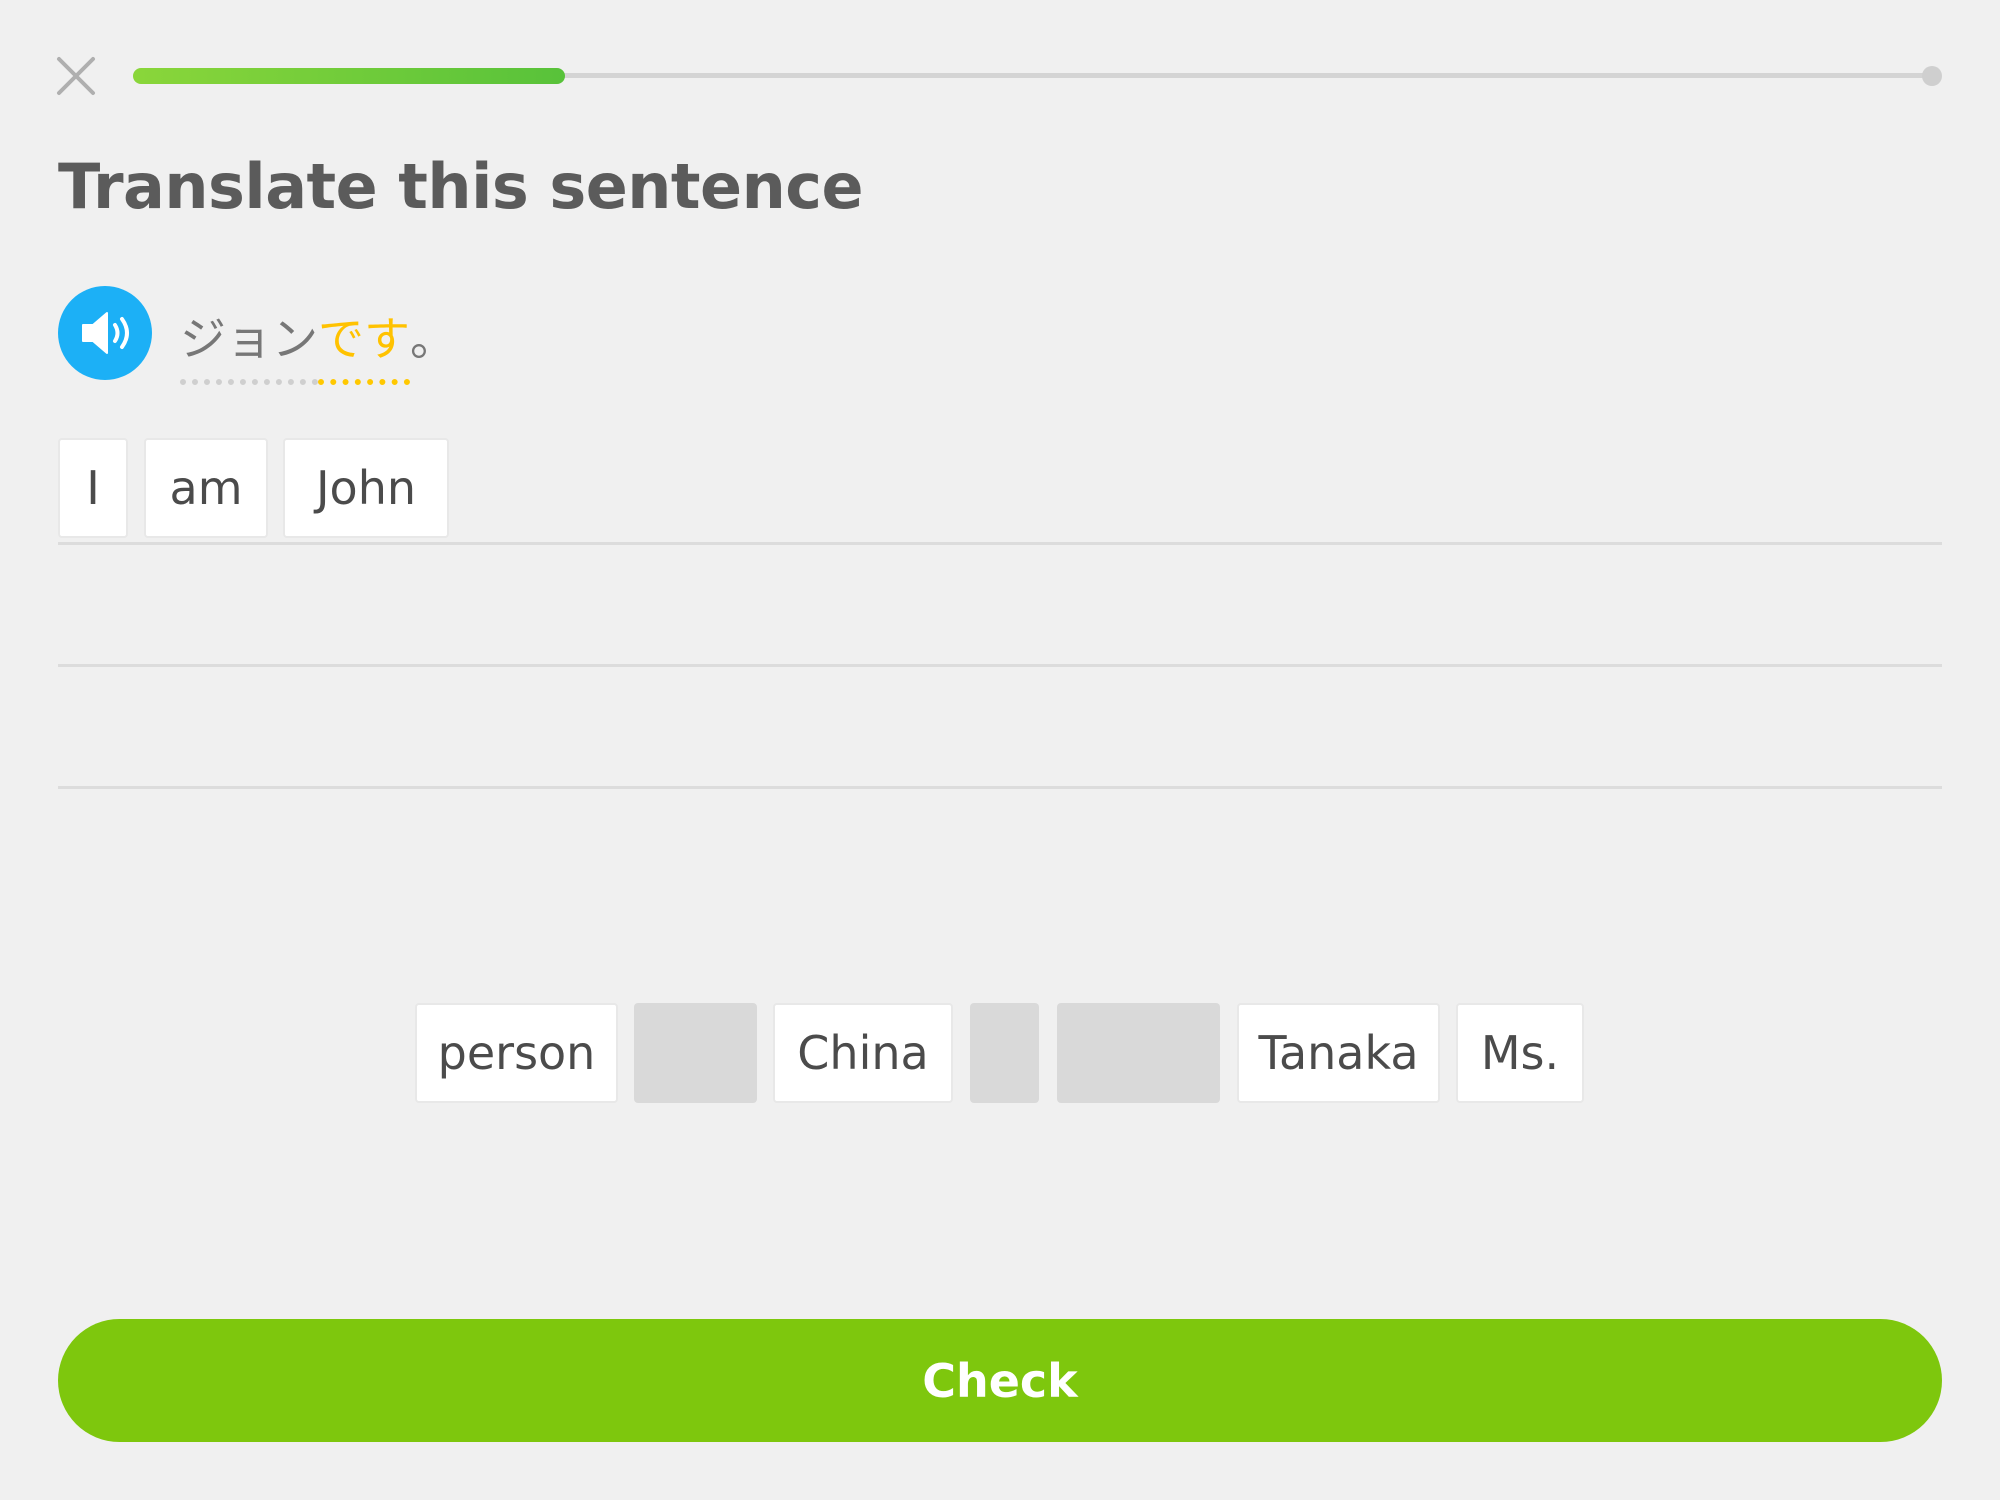 The width and height of the screenshot is (2000, 1500). I want to click on page-title: Translate this sentence, so click(461, 186).